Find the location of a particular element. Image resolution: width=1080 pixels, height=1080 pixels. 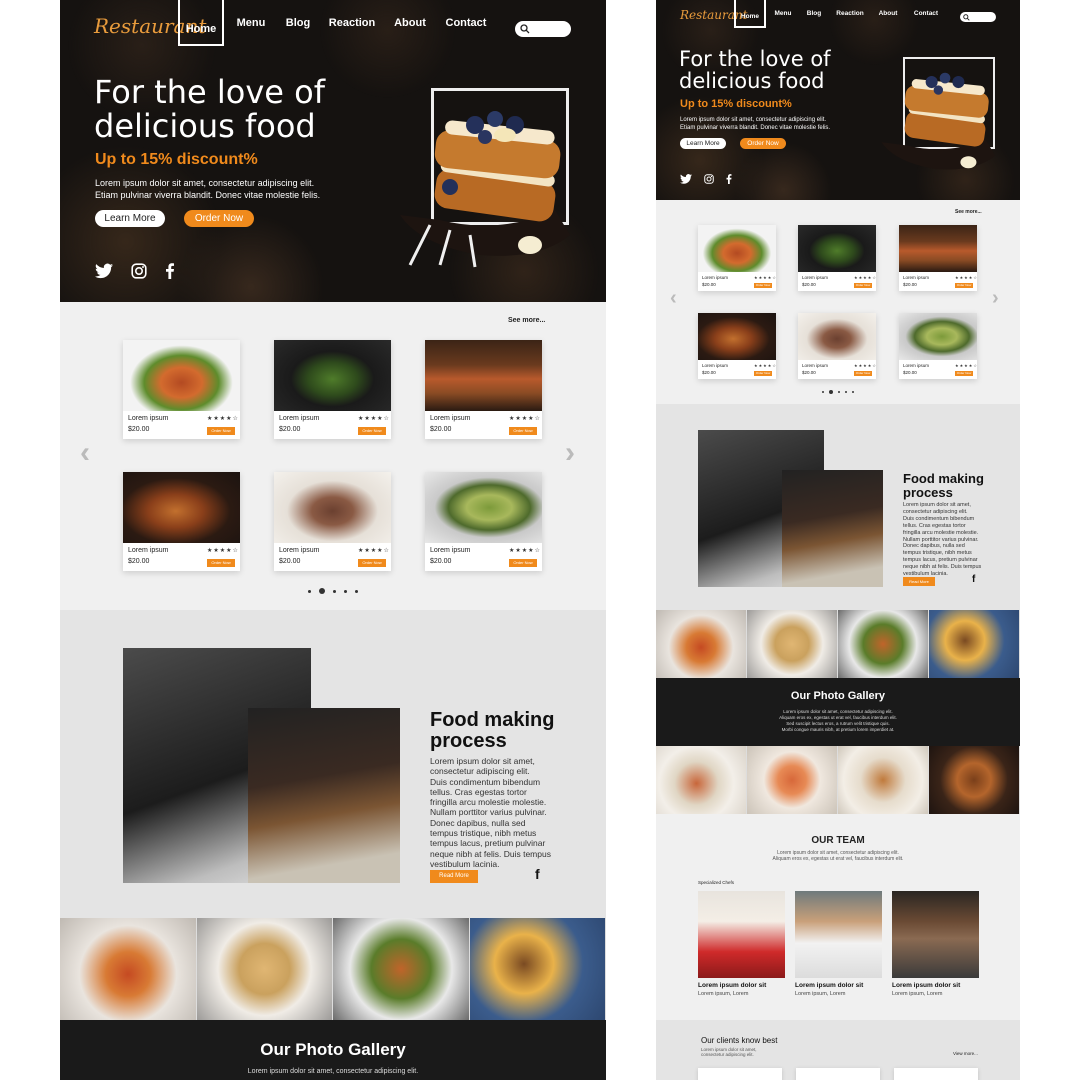

discount-text: Up to 15% discount% is located at coordinates (176, 159).